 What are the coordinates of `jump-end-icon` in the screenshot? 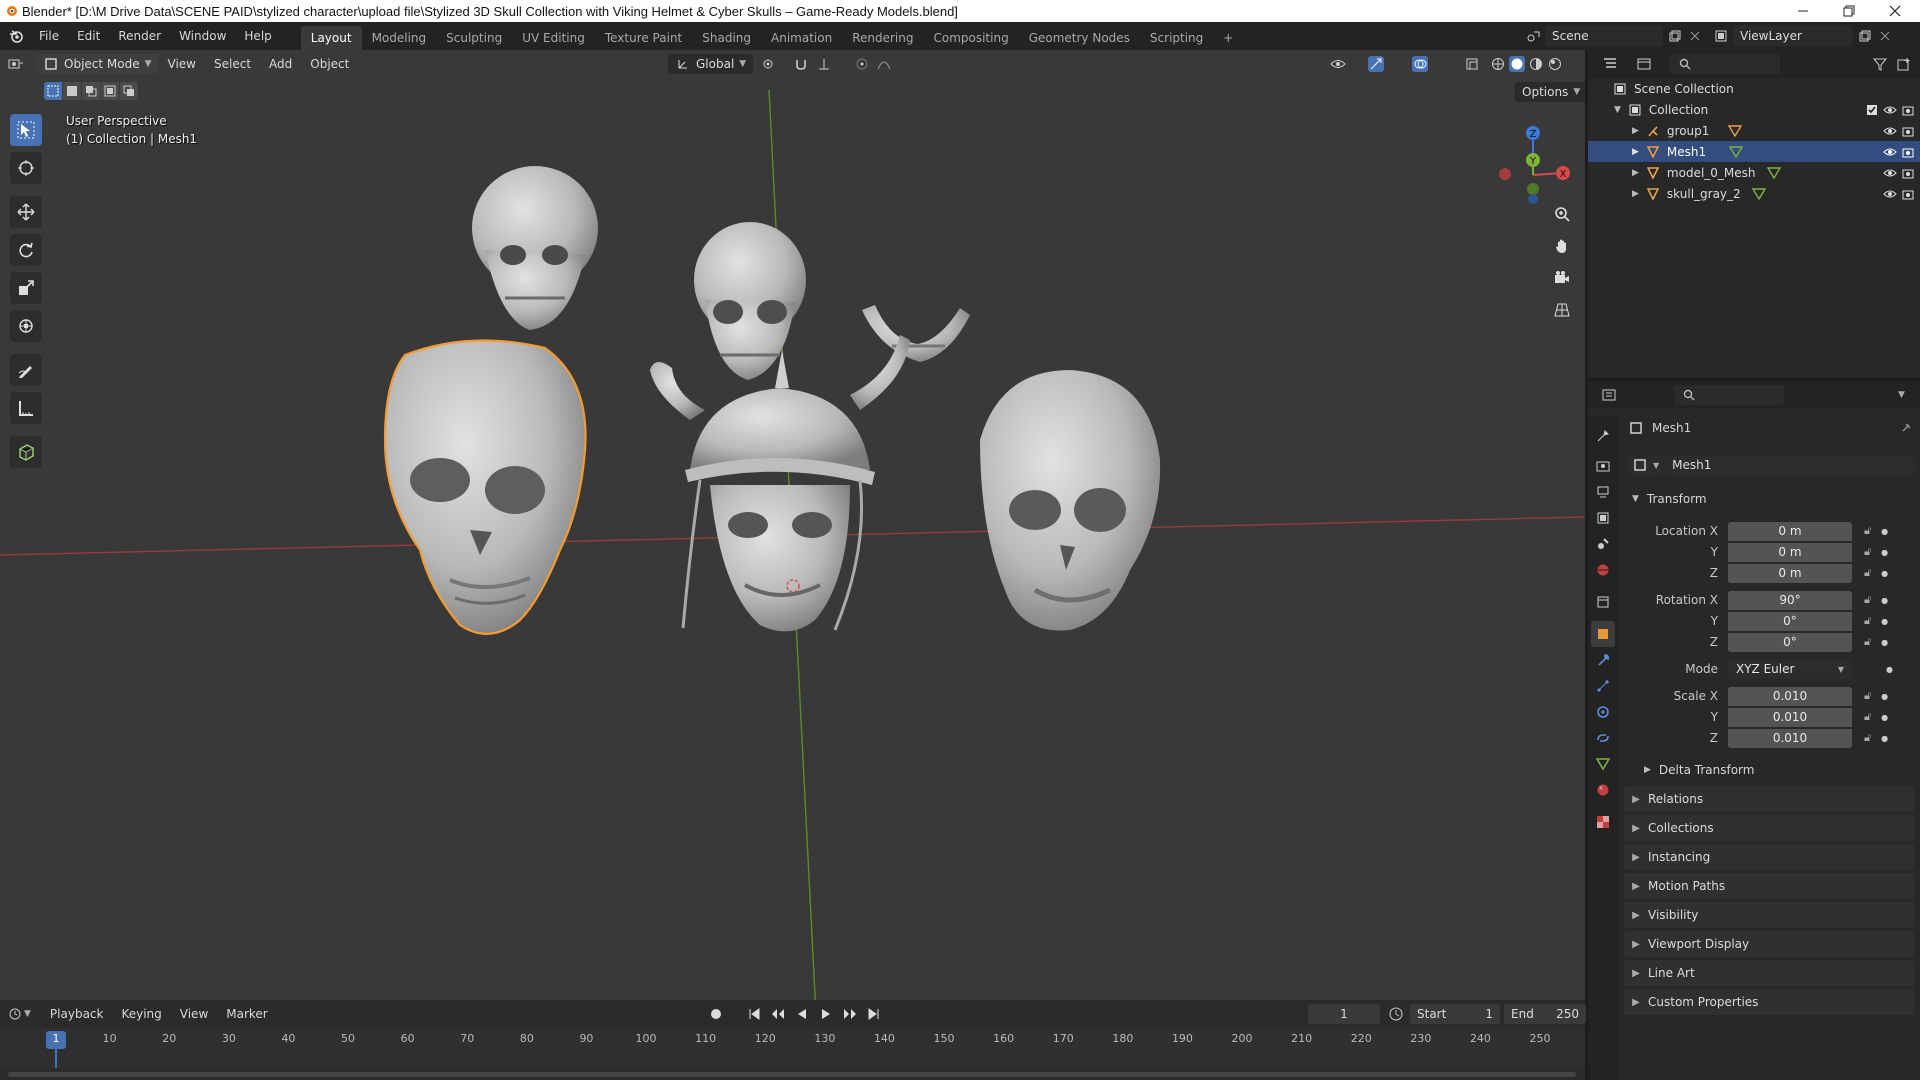 It's located at (874, 1014).